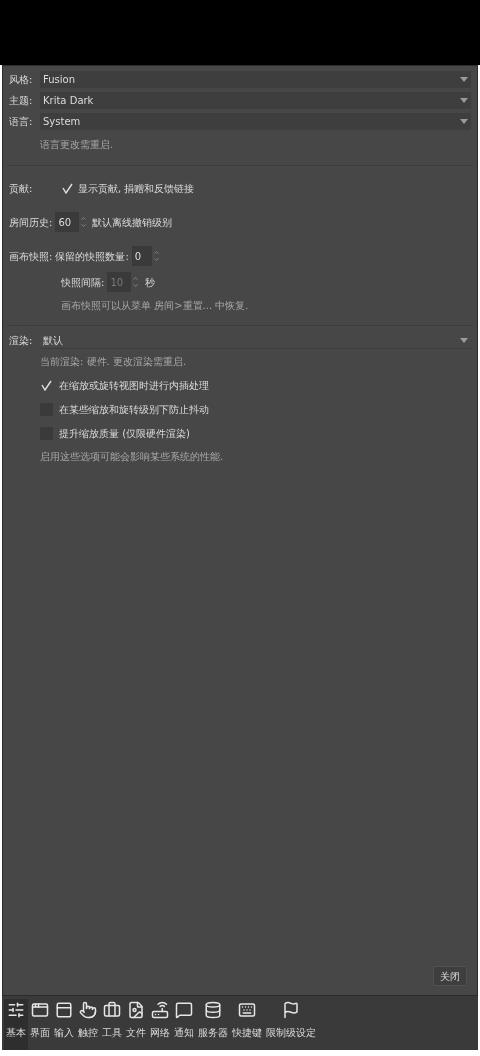  What do you see at coordinates (21, 80) in the screenshot?
I see `field-label: 风格:` at bounding box center [21, 80].